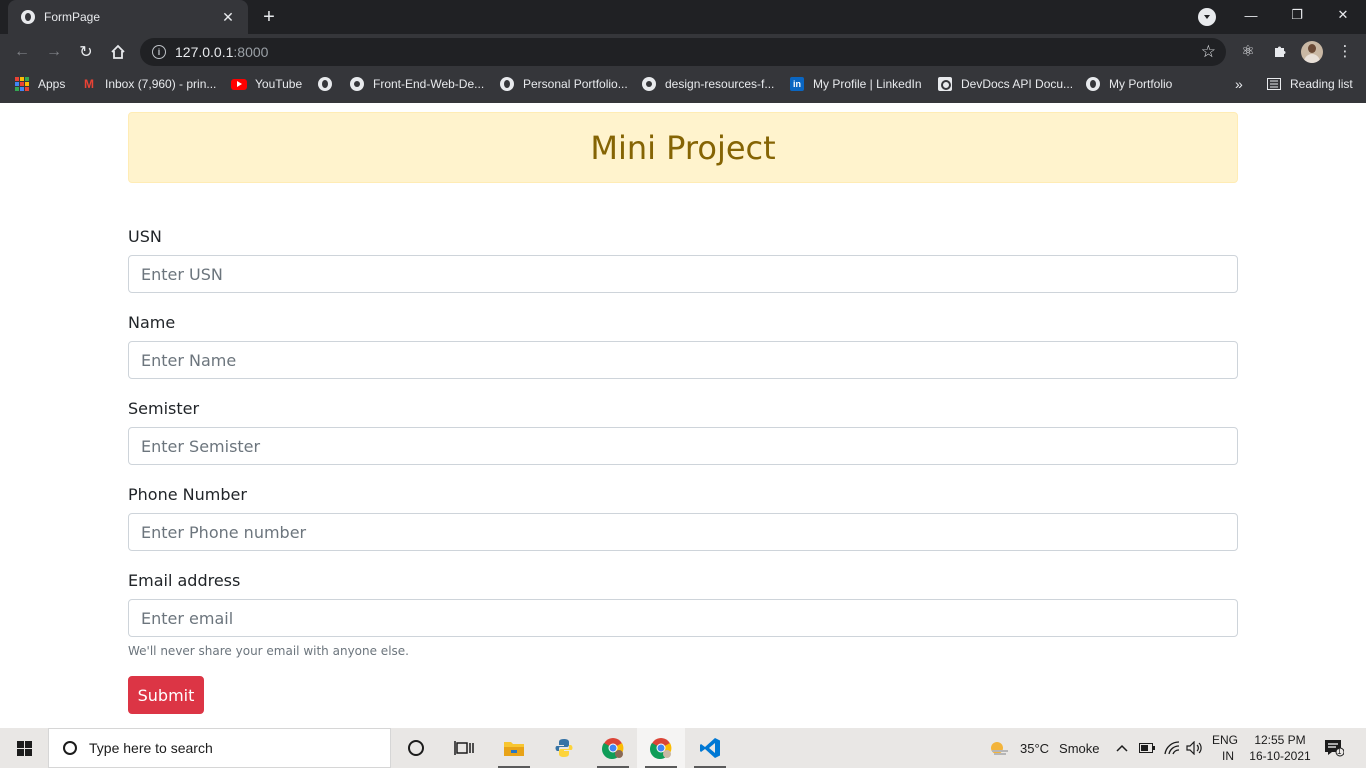 The height and width of the screenshot is (768, 1366). Describe the element at coordinates (999, 748) in the screenshot. I see `weather-sun-icon` at that location.